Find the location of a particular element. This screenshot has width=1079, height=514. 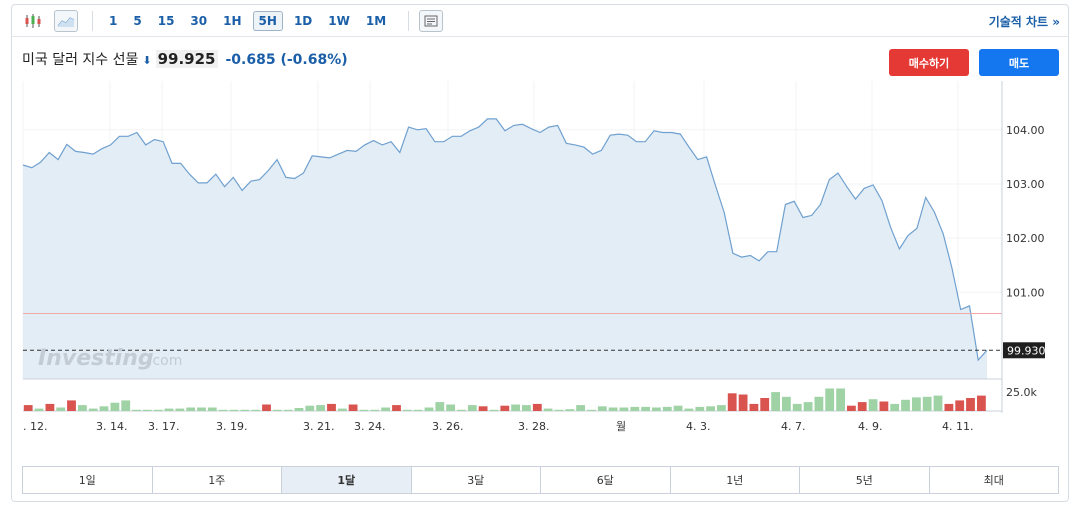

x-tick-label: 3. 28. is located at coordinates (534, 426).